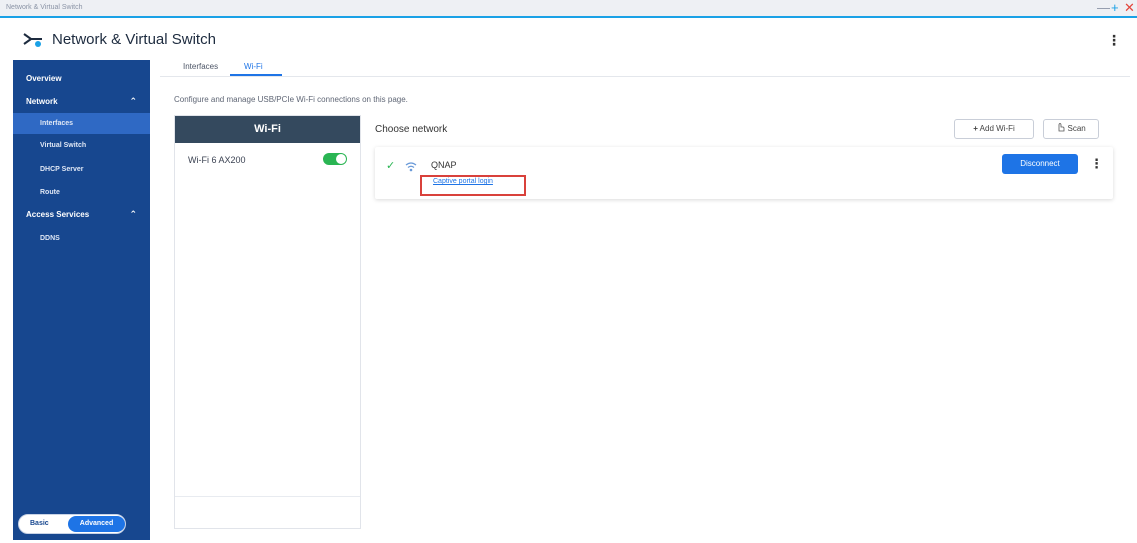 Image resolution: width=1137 pixels, height=543 pixels. Describe the element at coordinates (1115, 8) in the screenshot. I see `maximize-icon: +` at that location.